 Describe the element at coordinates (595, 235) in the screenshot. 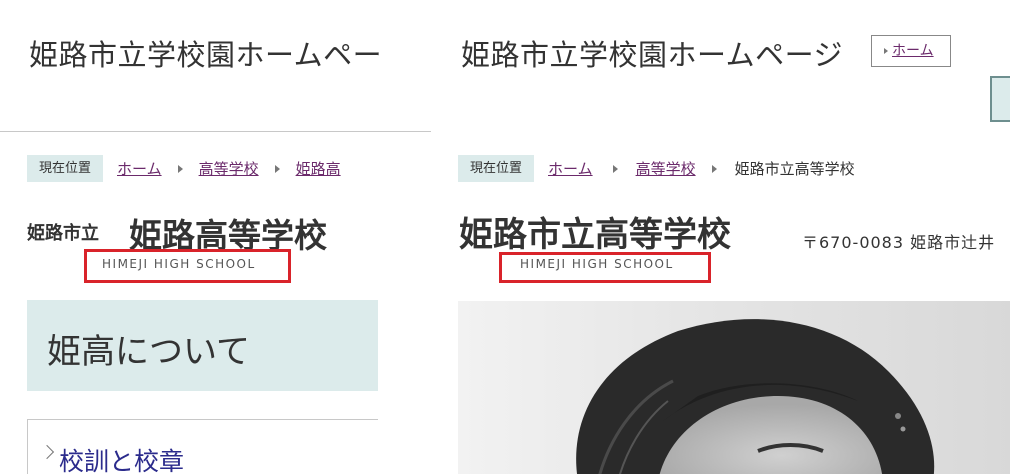

I see `school-name: 姫路市立高等学校` at that location.